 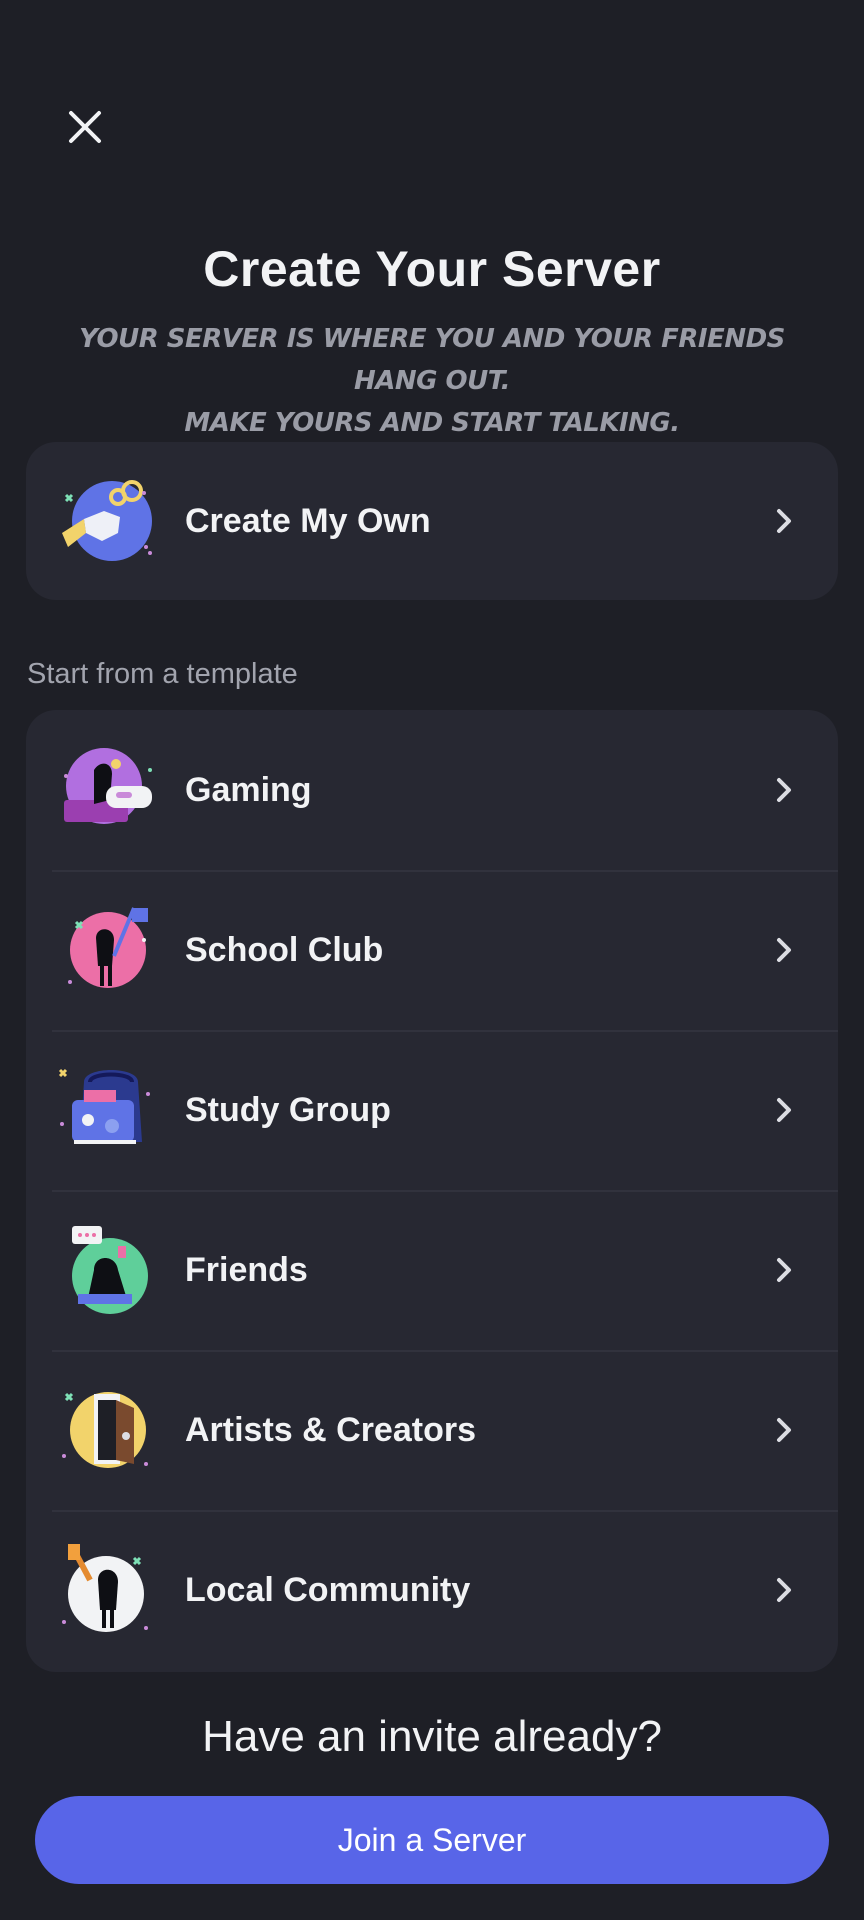 I want to click on template-section-label: Start from a template, so click(x=162, y=674).